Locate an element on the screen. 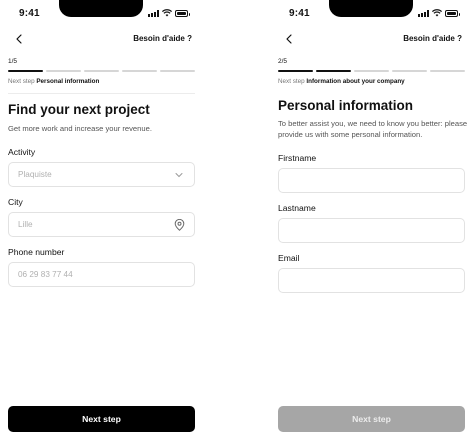 Image resolution: width=474 pixels, height=440 pixels. location-pin-icon is located at coordinates (179, 224).